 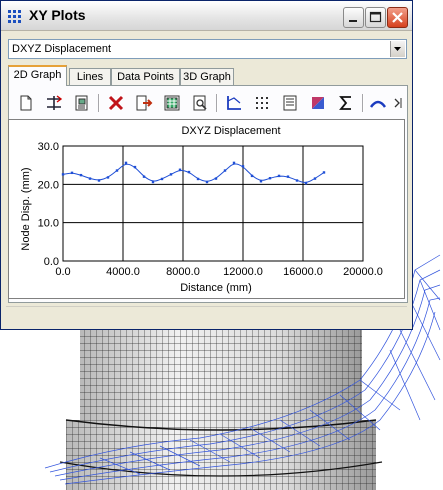 I want to click on fit-icon, so click(x=55, y=102).